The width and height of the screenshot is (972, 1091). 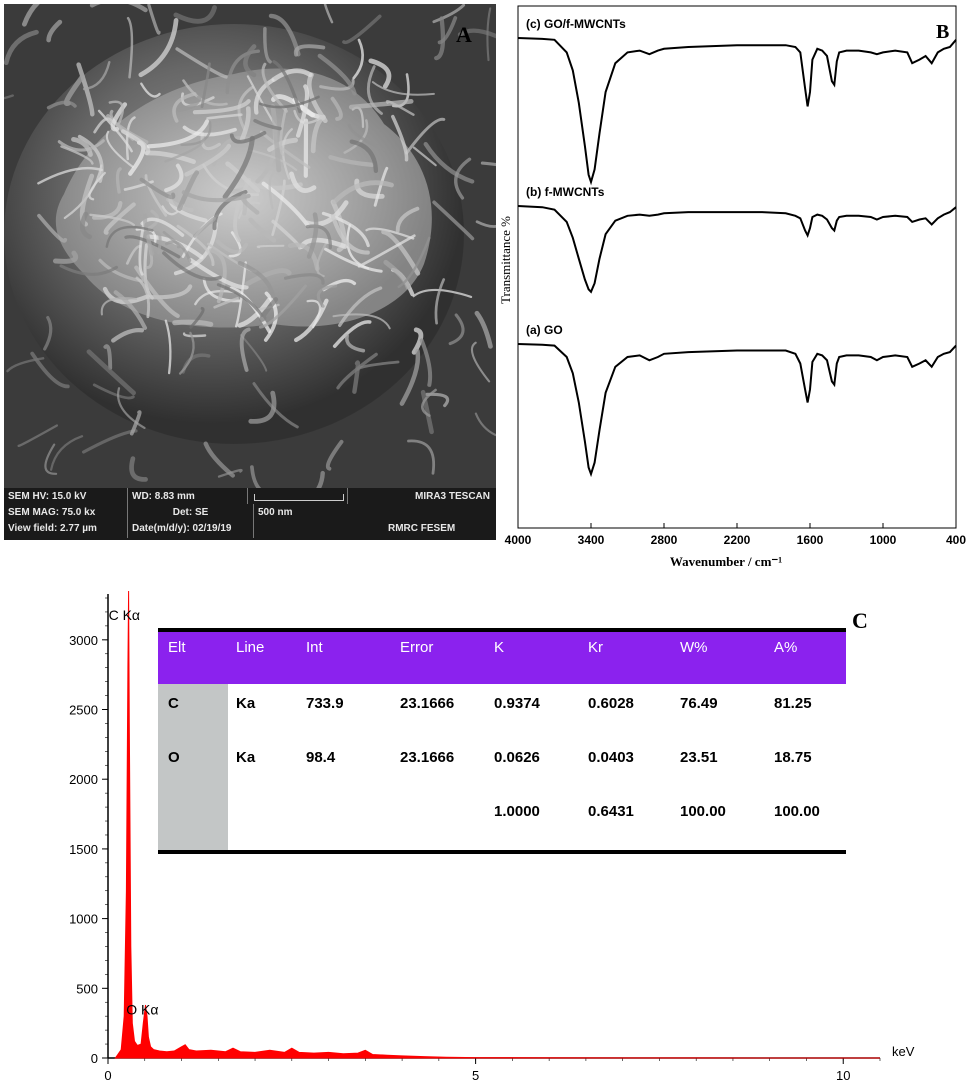 I want to click on ftir-x-tick-label: 2200, so click(x=737, y=540).